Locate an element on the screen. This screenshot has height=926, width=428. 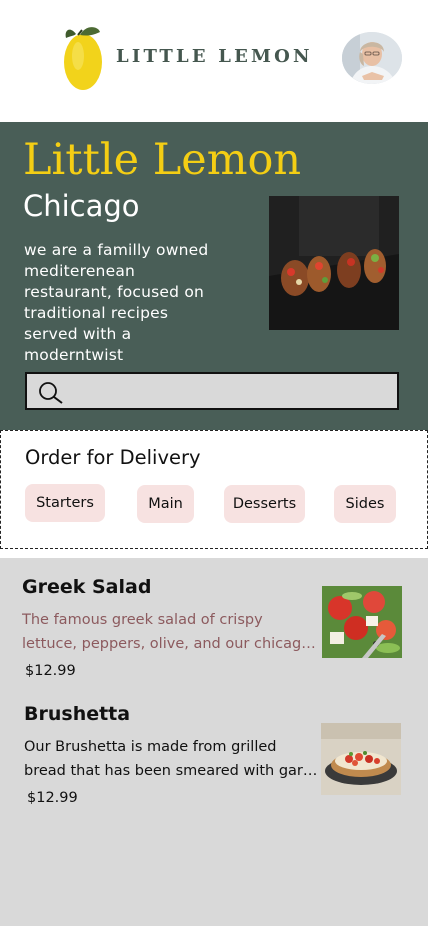
search-input is located at coordinates (231, 392).